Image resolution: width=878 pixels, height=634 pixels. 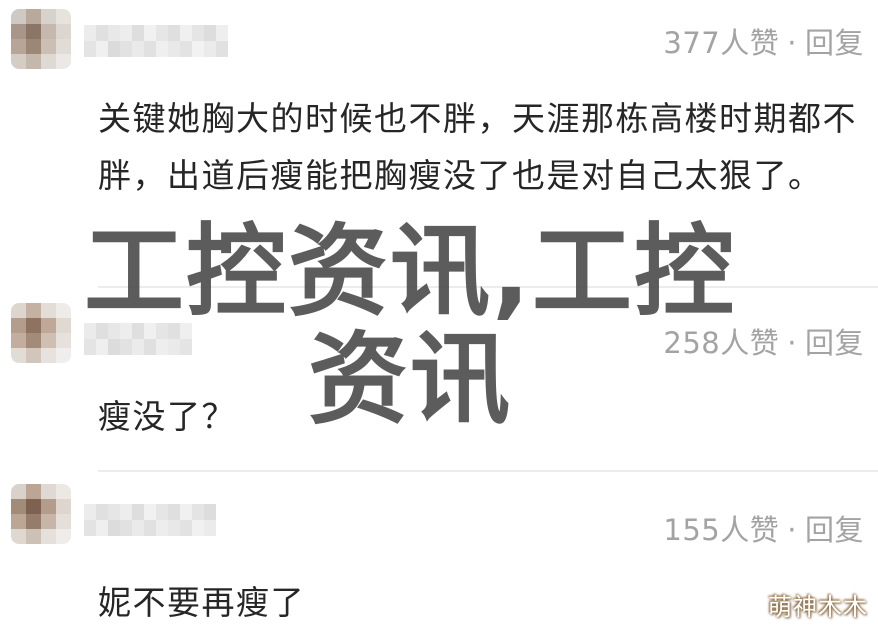 I want to click on source-watermark: 萌神木木, so click(x=818, y=607).